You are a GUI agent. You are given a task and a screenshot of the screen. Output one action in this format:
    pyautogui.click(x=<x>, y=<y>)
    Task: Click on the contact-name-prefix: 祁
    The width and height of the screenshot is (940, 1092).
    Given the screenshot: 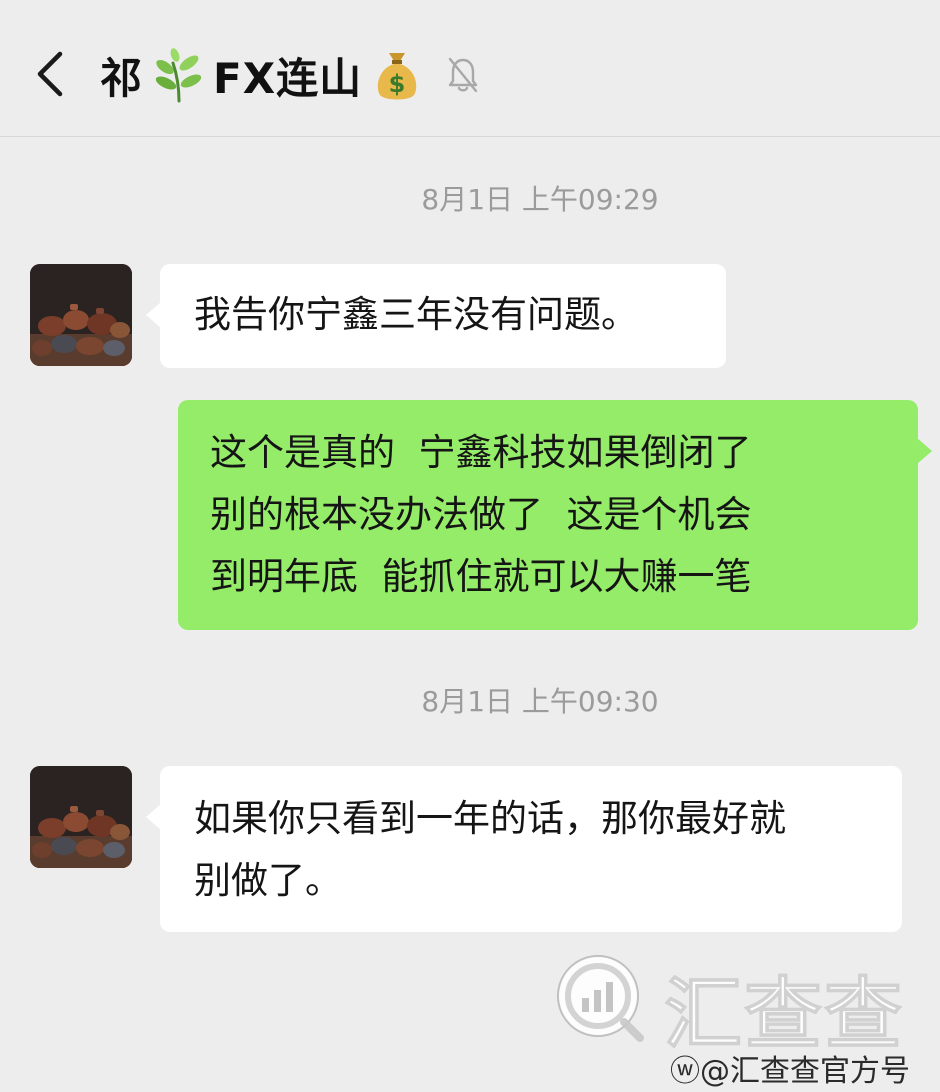 What is the action you would take?
    pyautogui.click(x=122, y=78)
    